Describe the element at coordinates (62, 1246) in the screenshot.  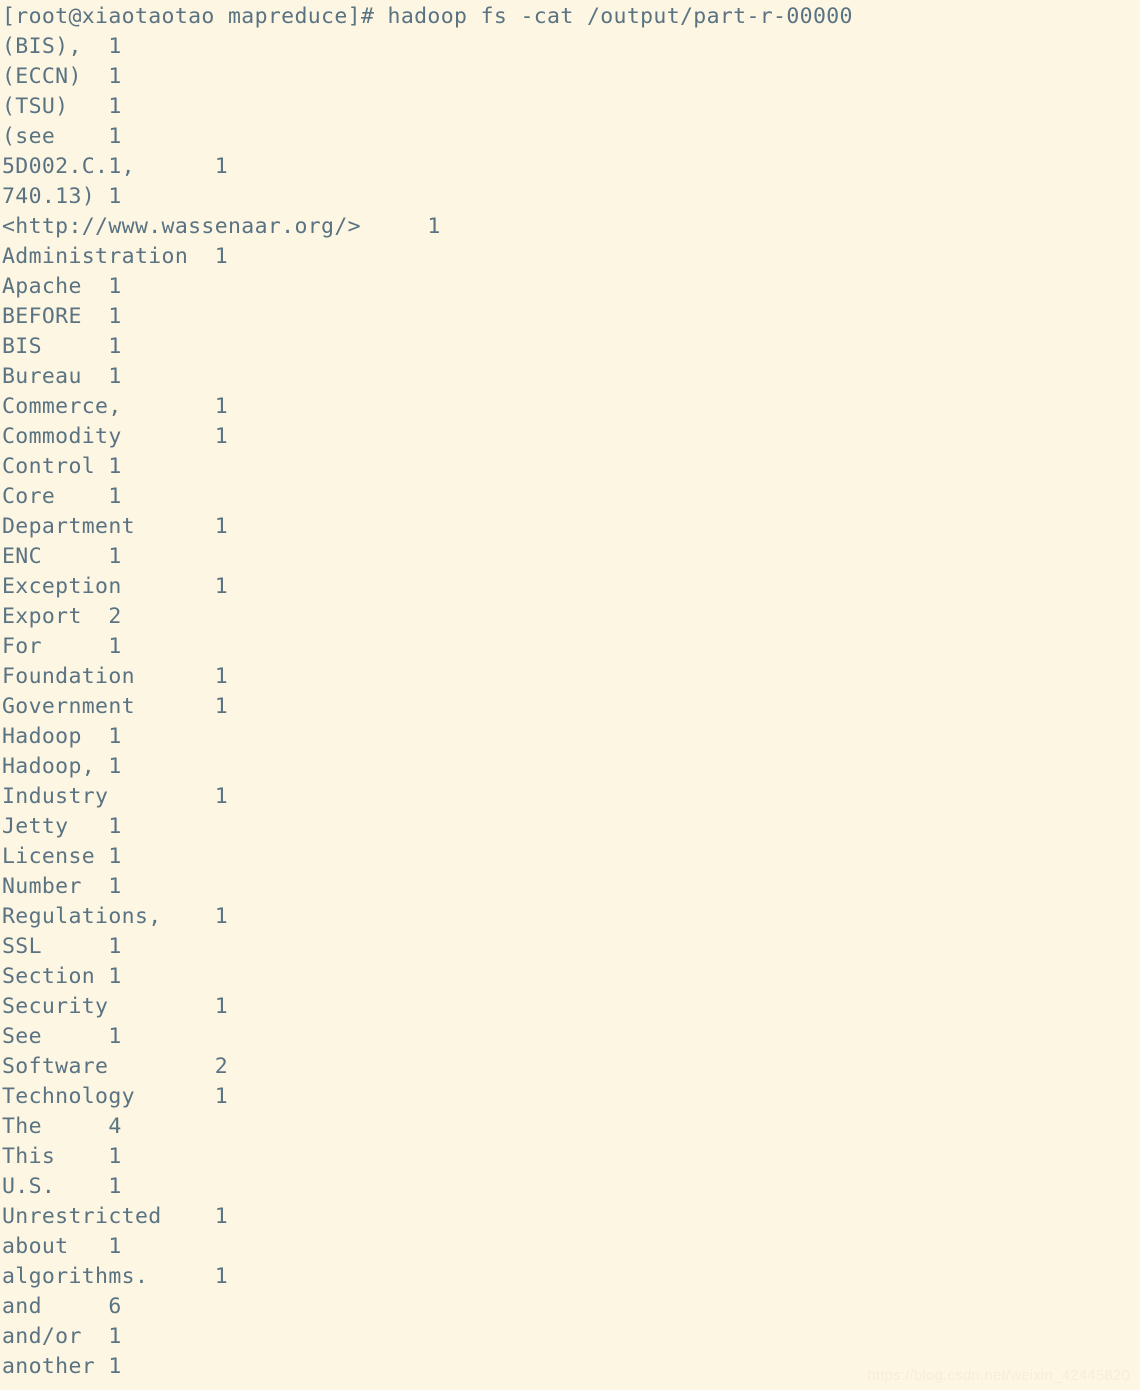
I see `terminal-output-line: about 1` at that location.